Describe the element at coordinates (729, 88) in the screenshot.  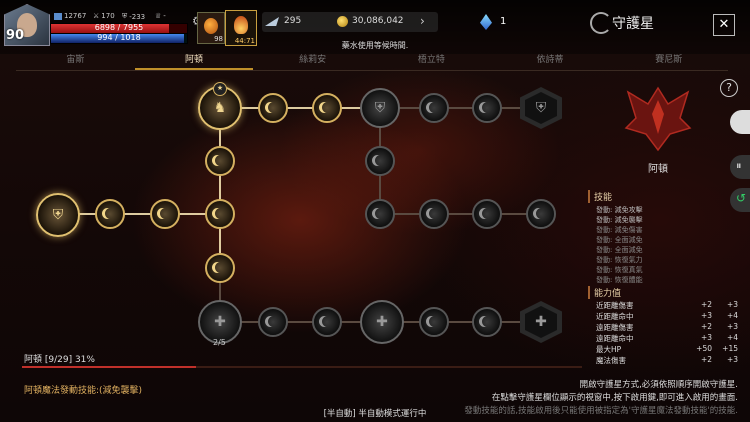
I see `help-button: ?` at that location.